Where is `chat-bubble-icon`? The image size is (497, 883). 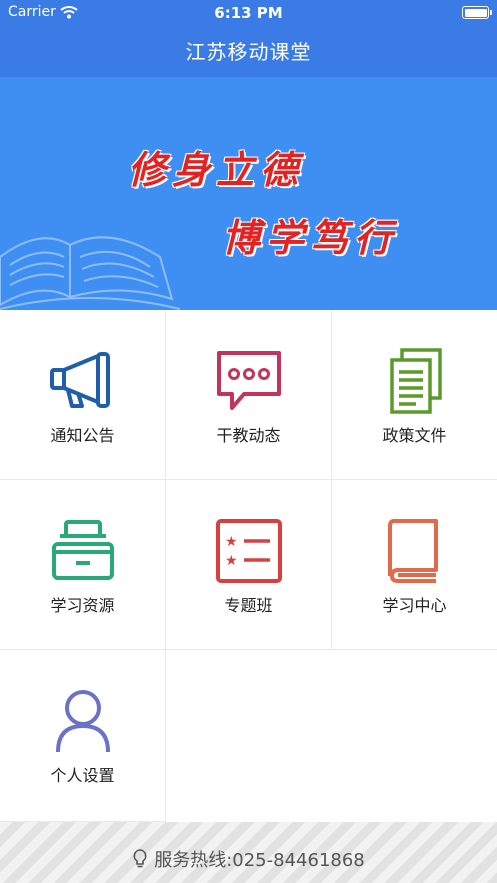
chat-bubble-icon is located at coordinates (248, 380).